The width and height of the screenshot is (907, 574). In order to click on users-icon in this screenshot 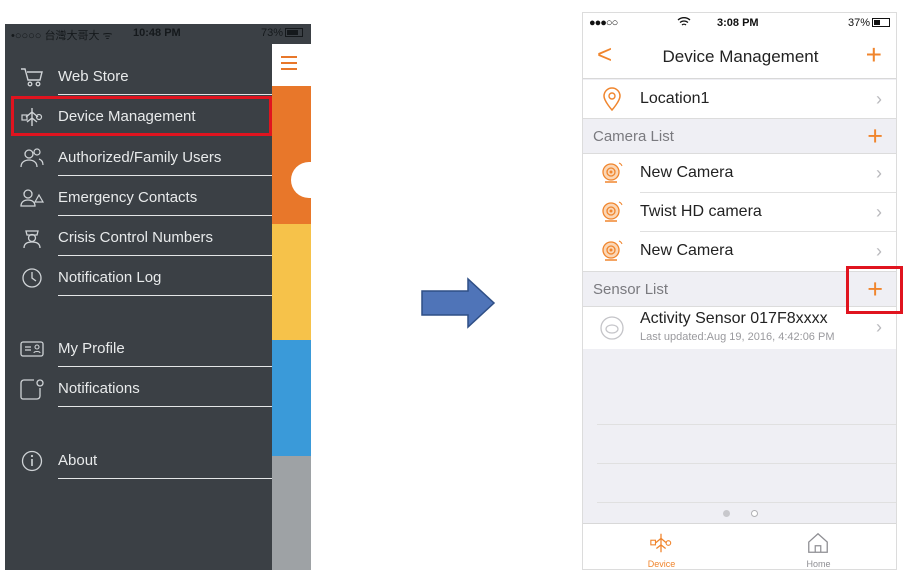, I will do `click(32, 158)`.